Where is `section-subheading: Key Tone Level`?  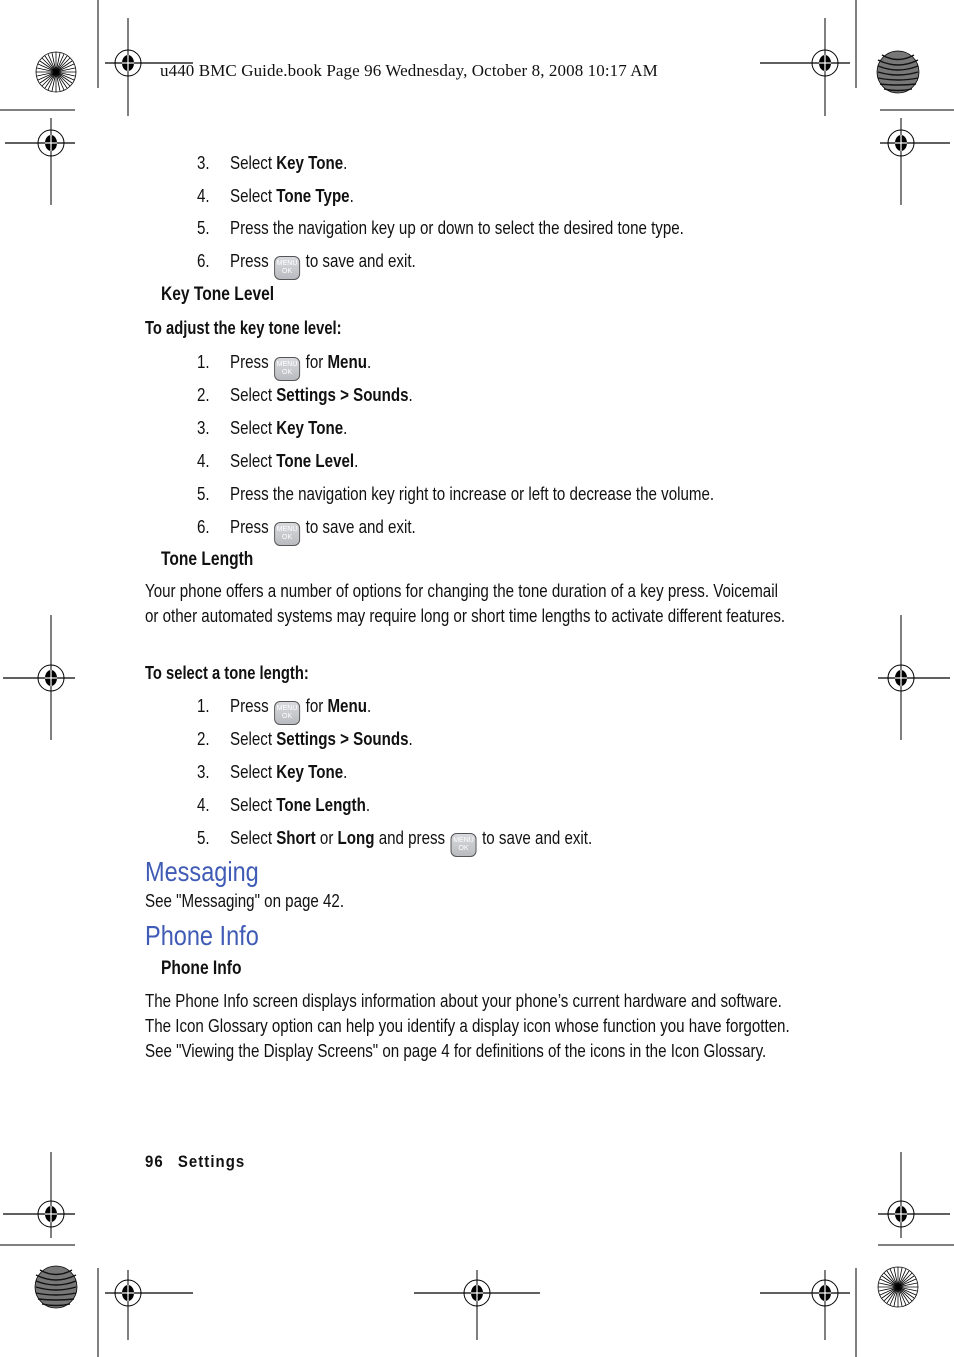 section-subheading: Key Tone Level is located at coordinates (218, 294).